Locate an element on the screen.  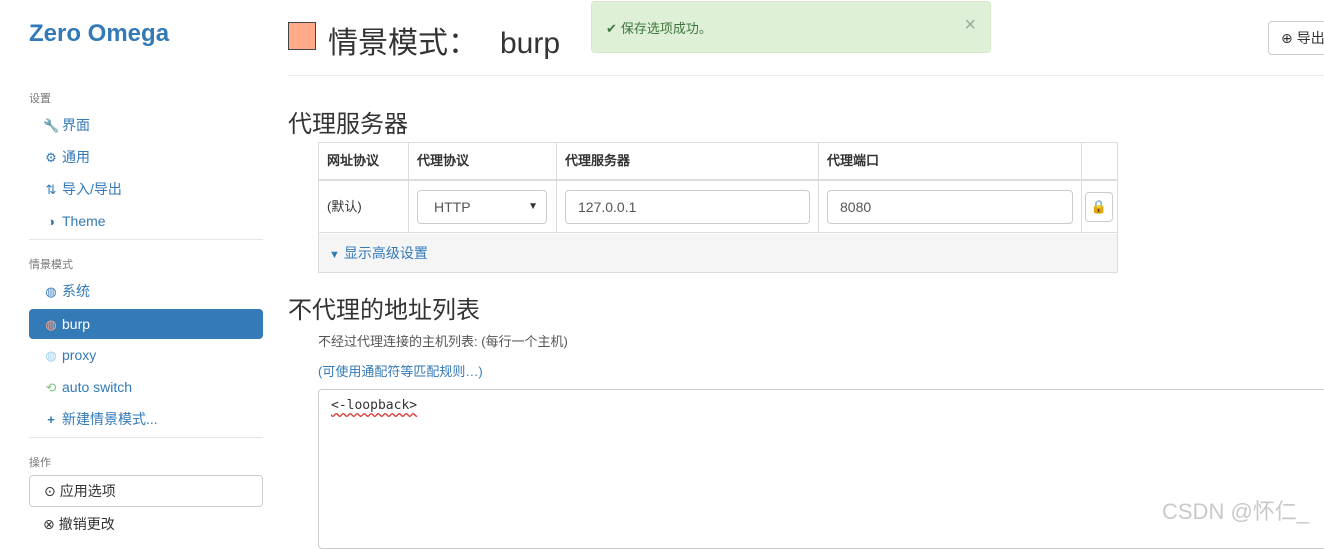
column-header: 代理服务器 is located at coordinates (688, 162).